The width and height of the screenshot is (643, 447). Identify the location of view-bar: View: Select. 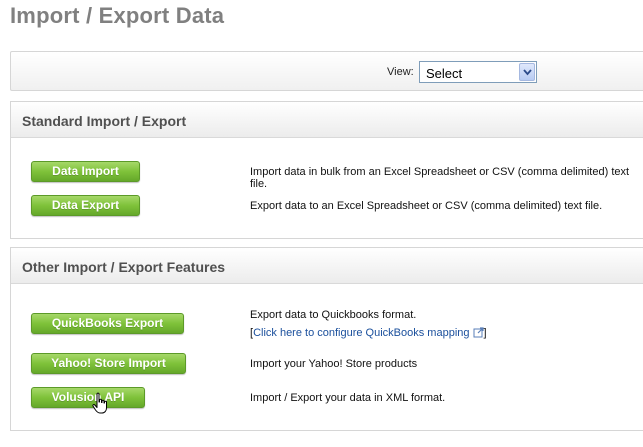
(326, 71).